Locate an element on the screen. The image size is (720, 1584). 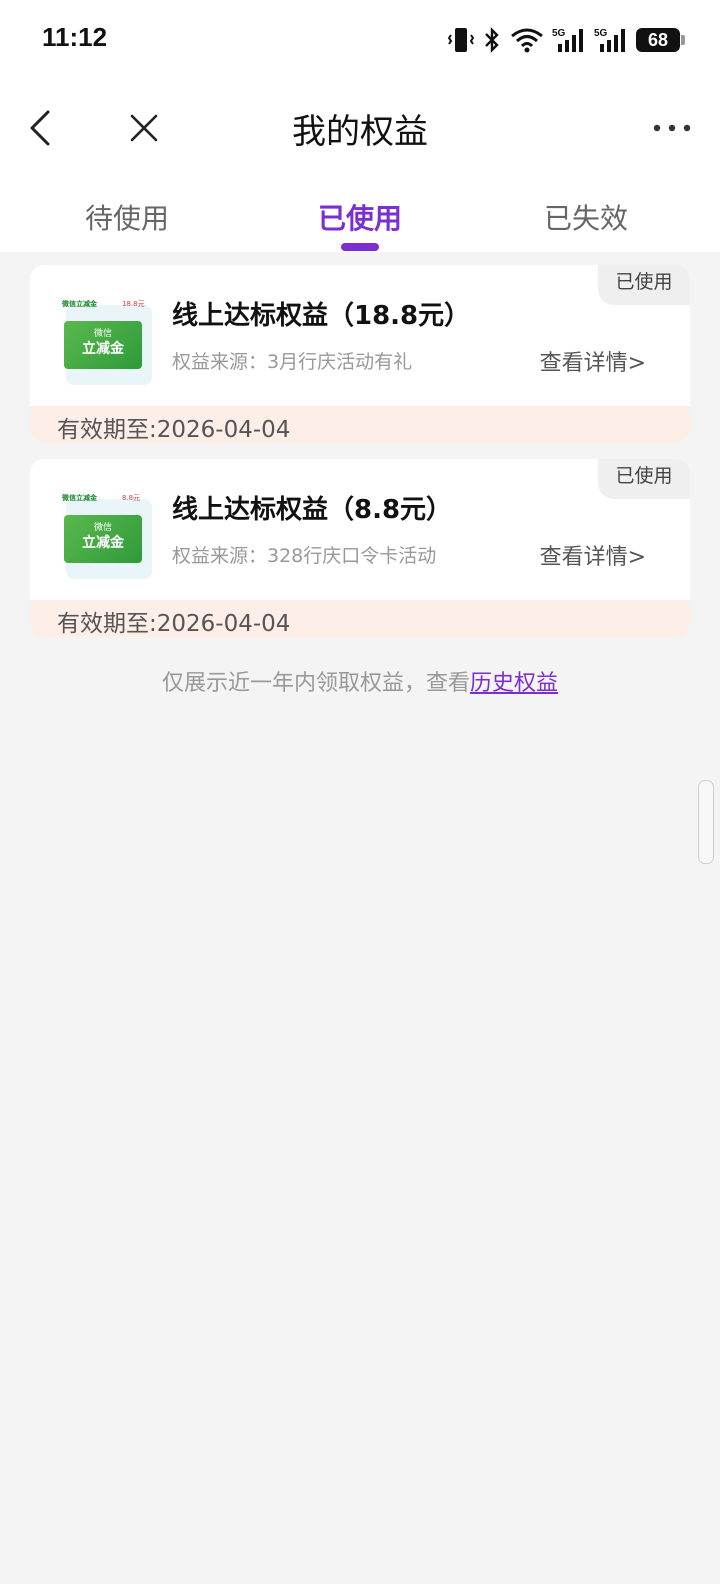
voucher-image: 微信立减金 18.8元 微信 立减金 is located at coordinates (106, 342).